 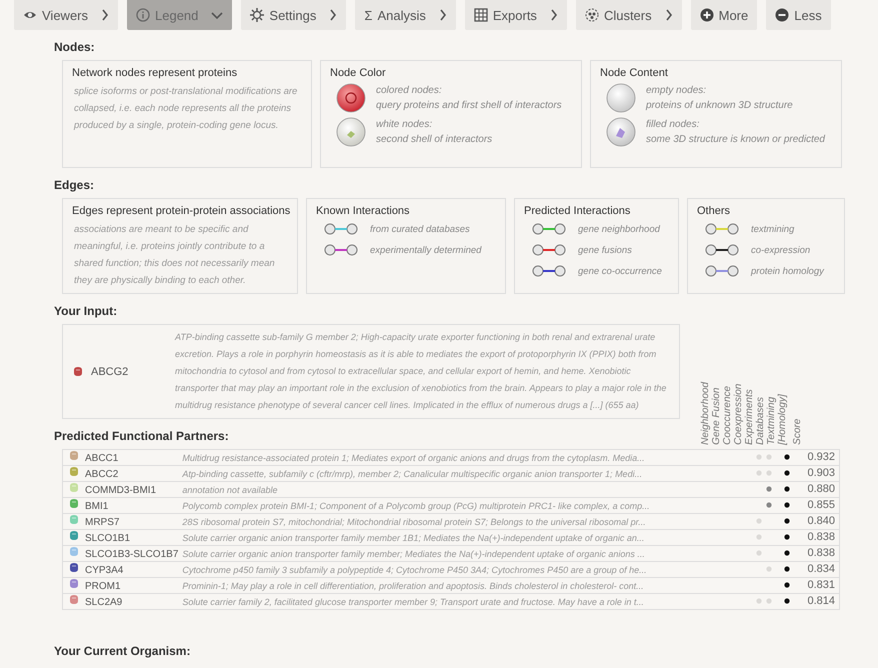 What do you see at coordinates (143, 15) in the screenshot?
I see `info-icon` at bounding box center [143, 15].